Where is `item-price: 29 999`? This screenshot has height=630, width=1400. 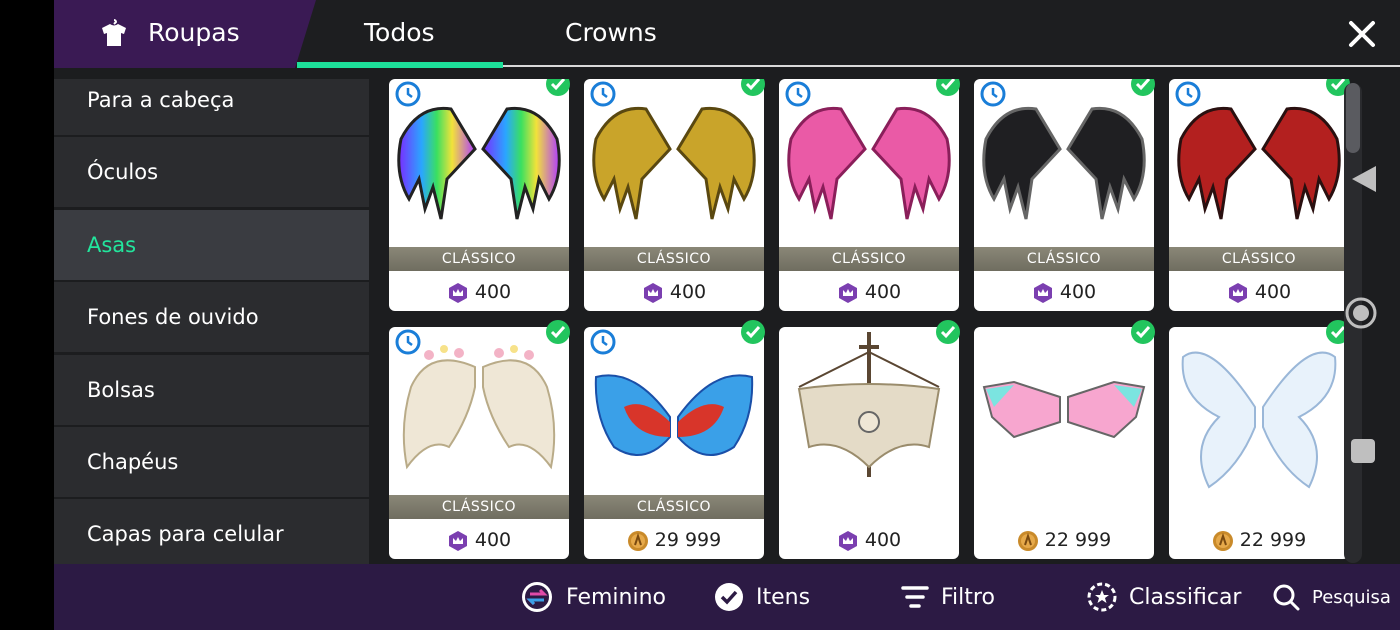
item-price: 29 999 is located at coordinates (674, 540).